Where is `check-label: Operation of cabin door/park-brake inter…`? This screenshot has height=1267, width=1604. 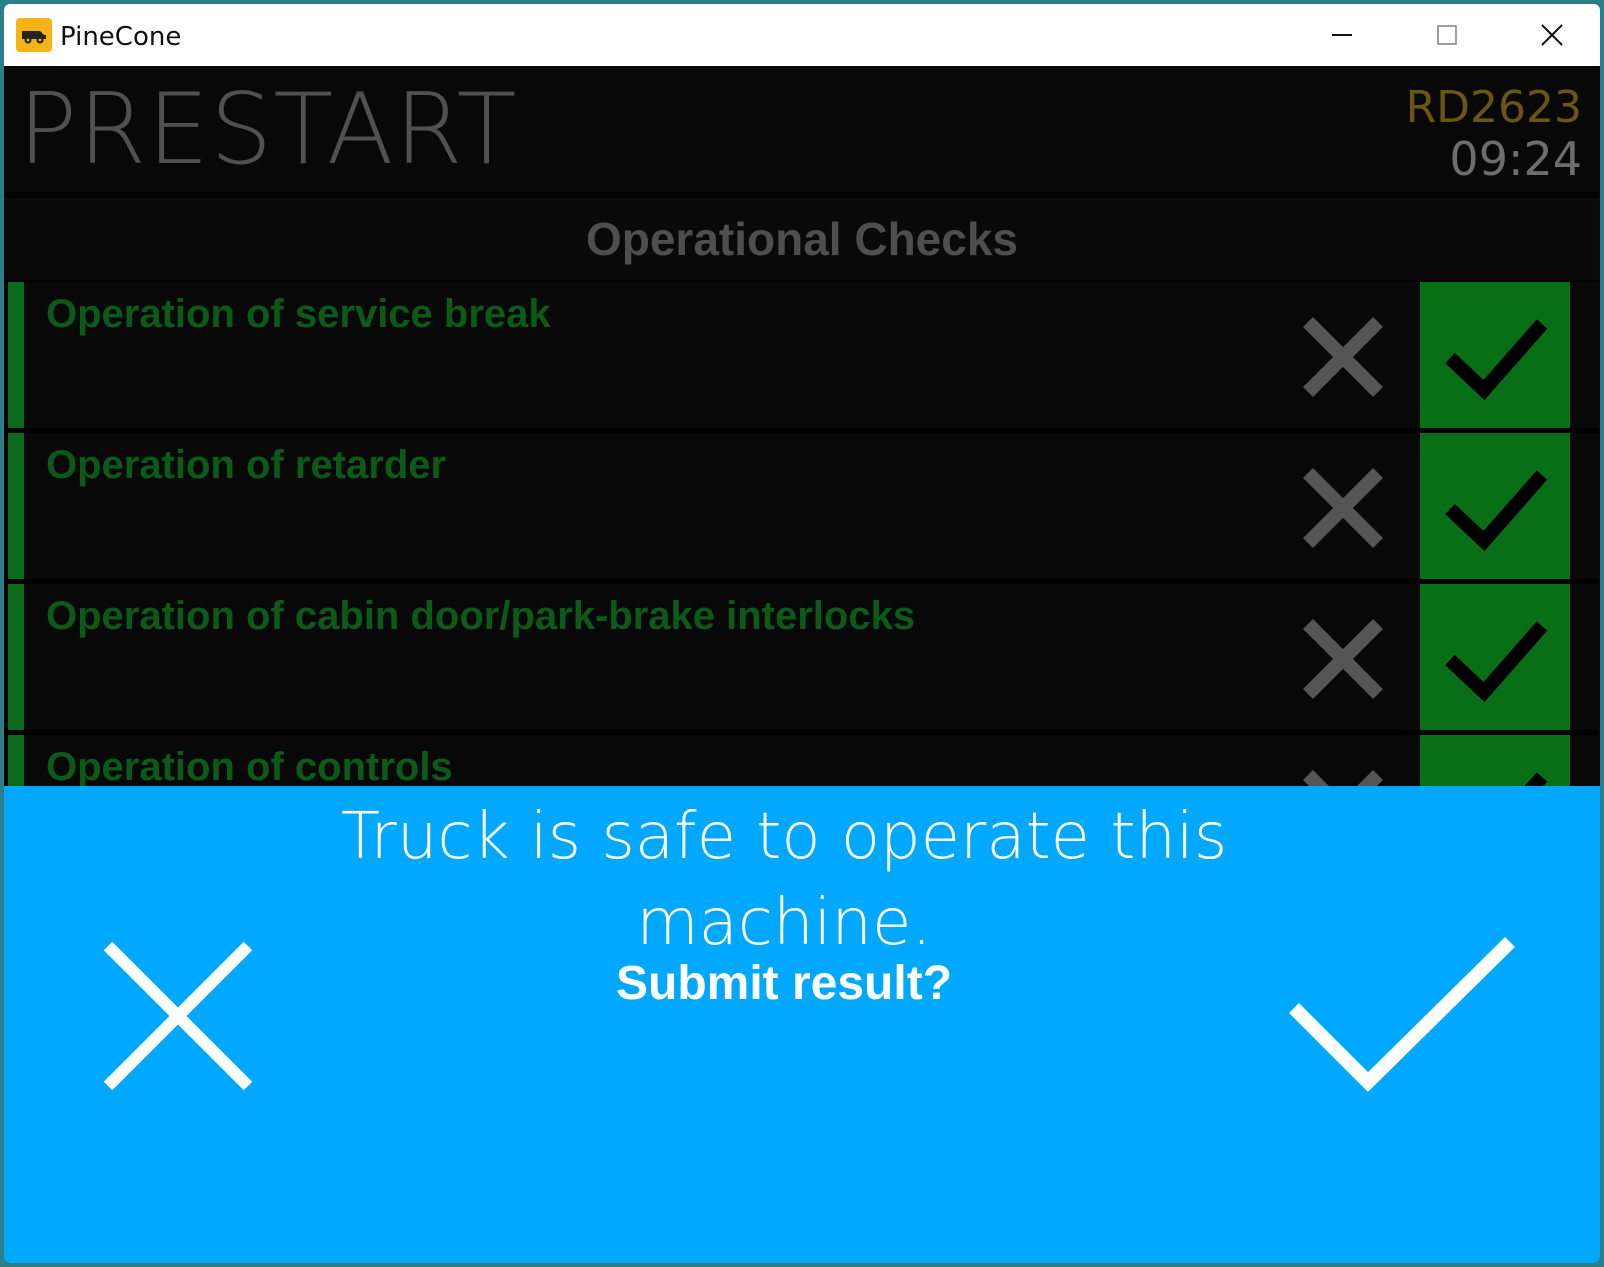
check-label: Operation of cabin door/park-brake inter… is located at coordinates (481, 616).